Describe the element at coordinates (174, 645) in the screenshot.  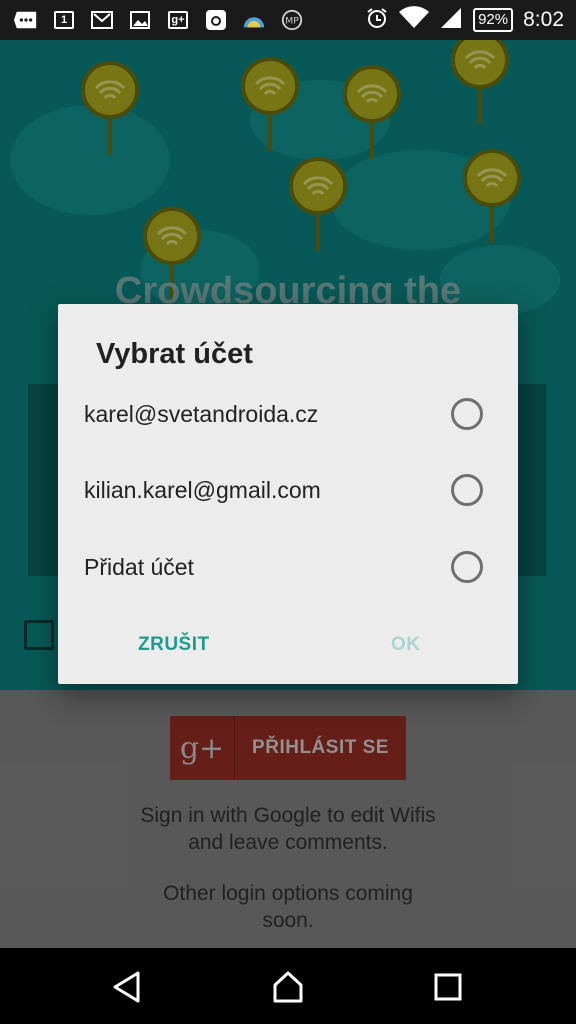
I see `cancel-button: ZRUŠIT` at that location.